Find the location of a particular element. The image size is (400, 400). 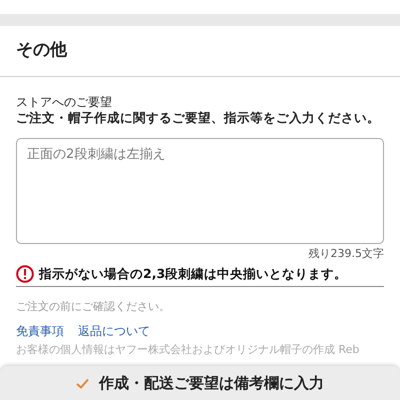

field-label: ストアへのご要望 is located at coordinates (64, 102).